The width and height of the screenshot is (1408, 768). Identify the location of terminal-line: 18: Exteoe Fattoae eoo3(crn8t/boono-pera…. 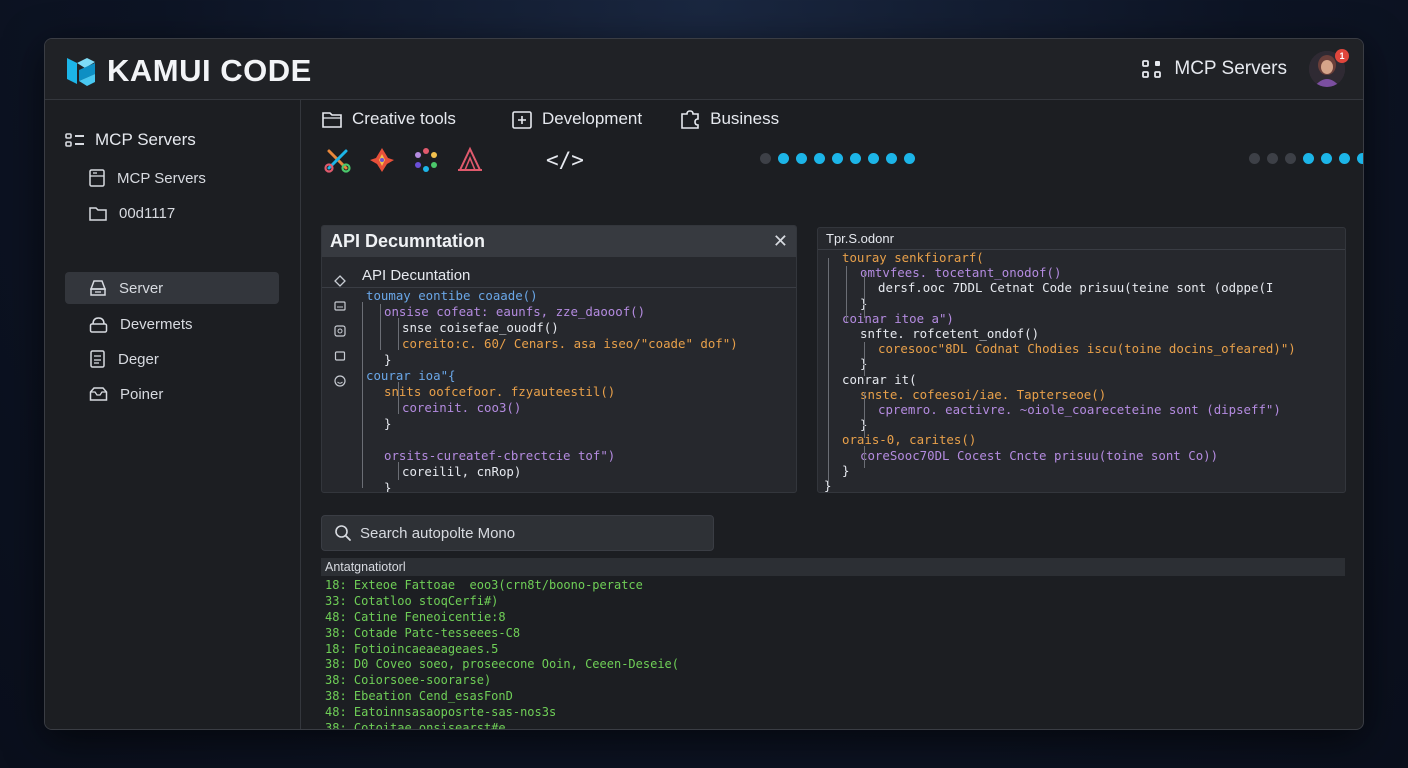
(484, 585).